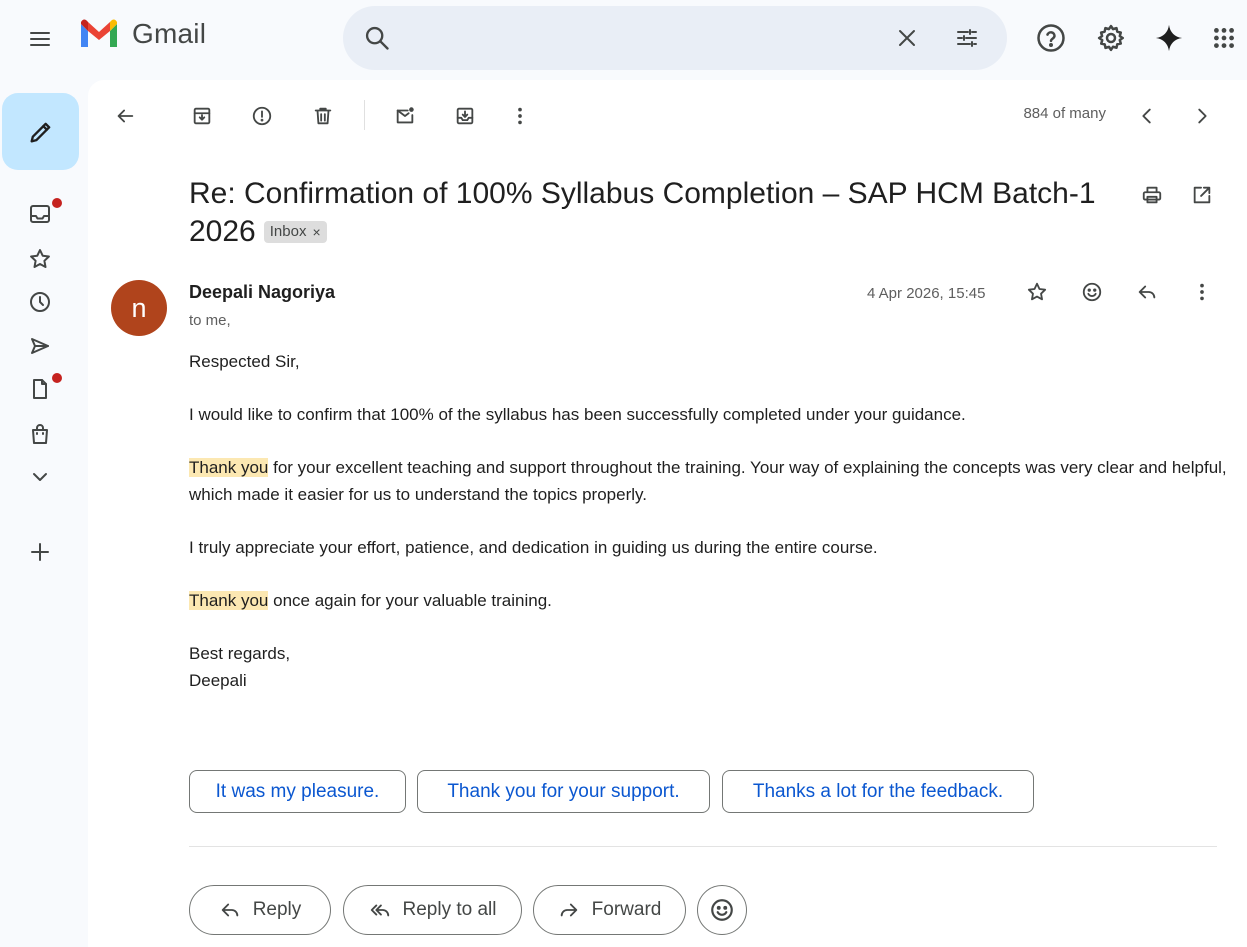 The height and width of the screenshot is (947, 1247). I want to click on delete-button, so click(323, 116).